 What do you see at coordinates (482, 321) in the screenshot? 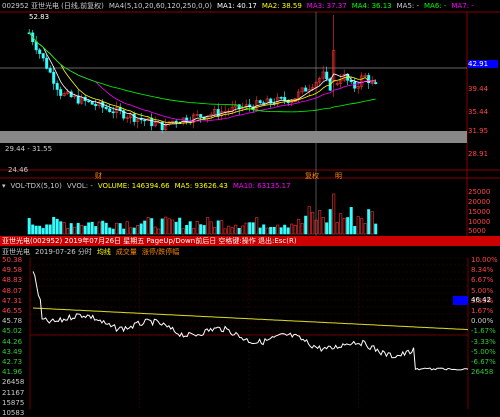
I see `right-axis-label: 0.00%` at bounding box center [482, 321].